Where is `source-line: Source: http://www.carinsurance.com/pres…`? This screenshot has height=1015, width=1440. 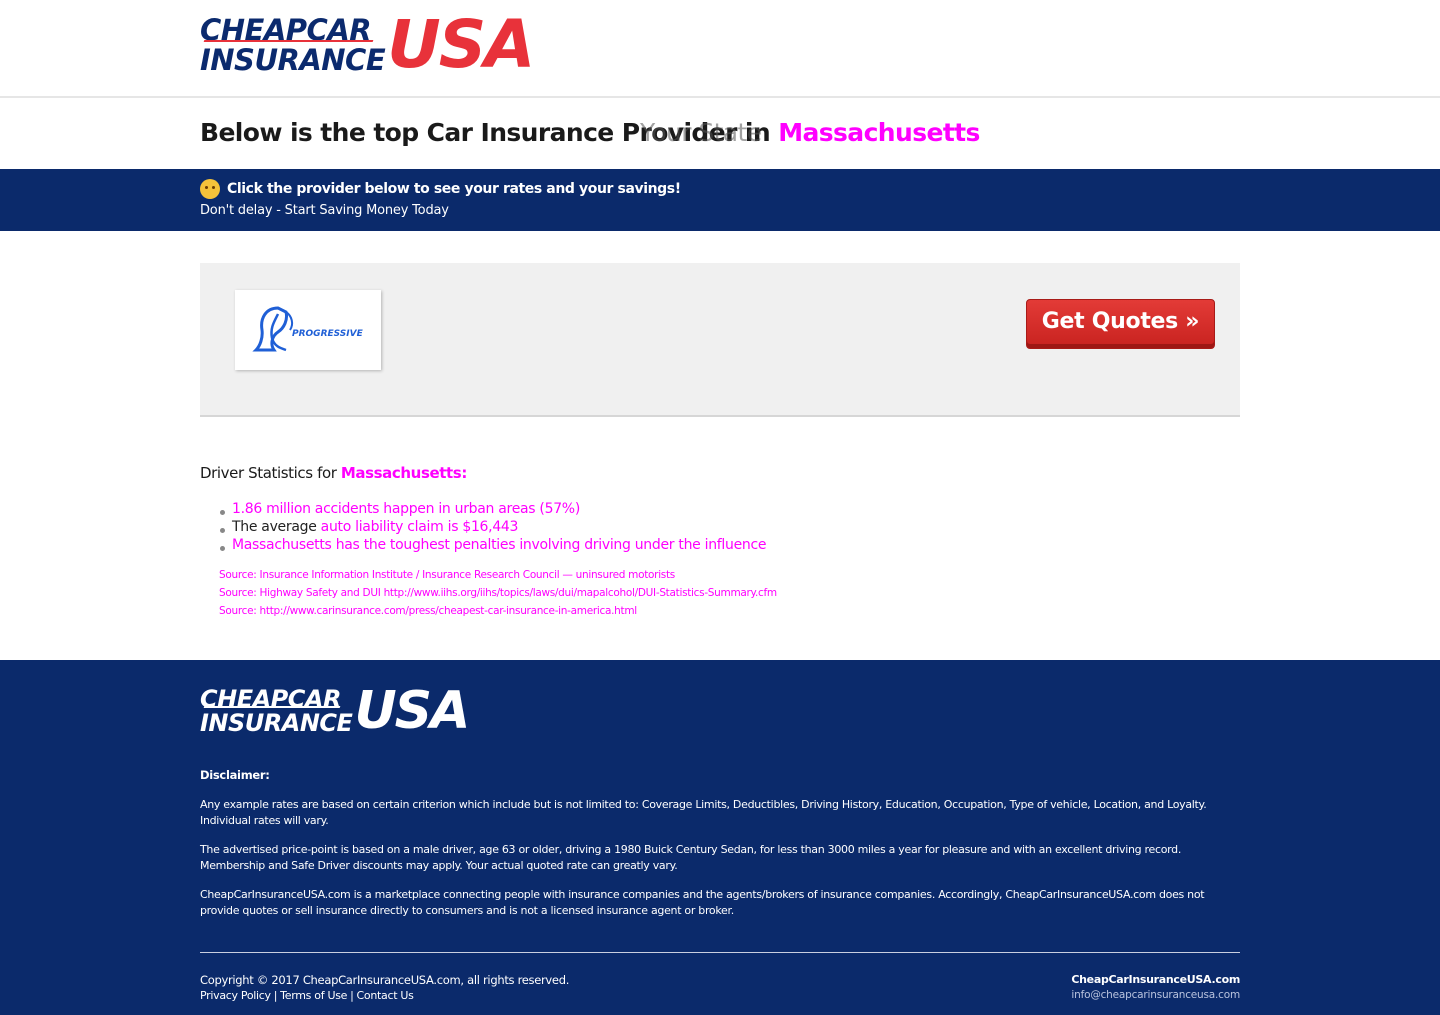
source-line: Source: http://www.carinsurance.com/pres… is located at coordinates (498, 613).